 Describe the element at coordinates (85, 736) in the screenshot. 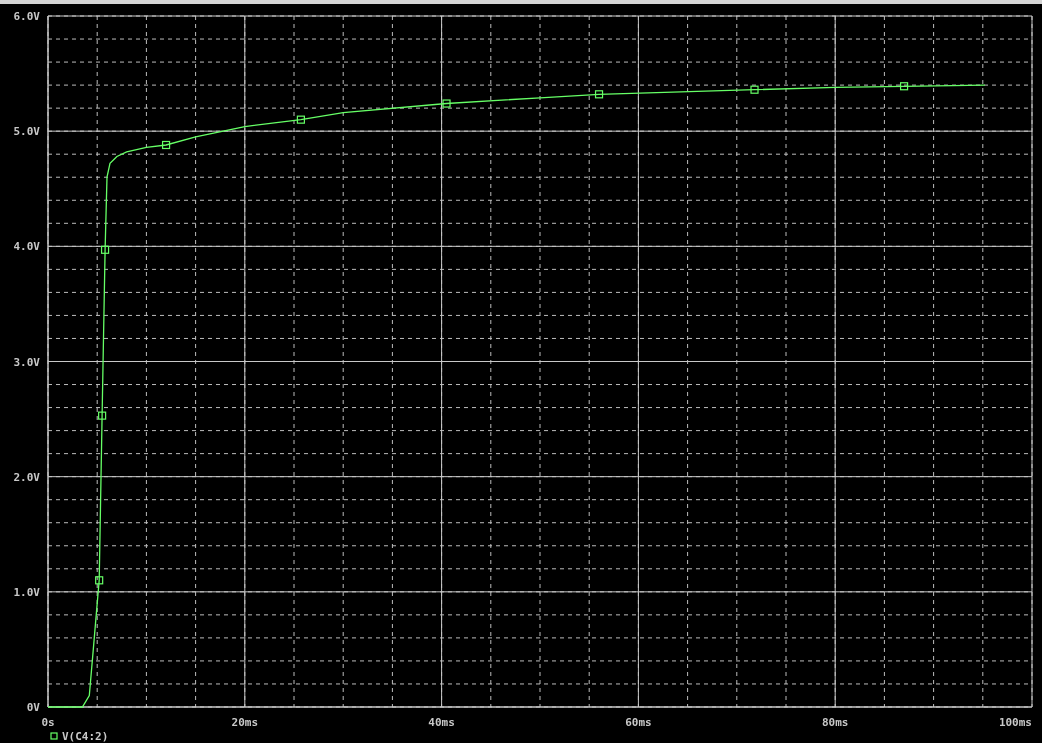

I see `legend-label: V(C4:2)` at that location.